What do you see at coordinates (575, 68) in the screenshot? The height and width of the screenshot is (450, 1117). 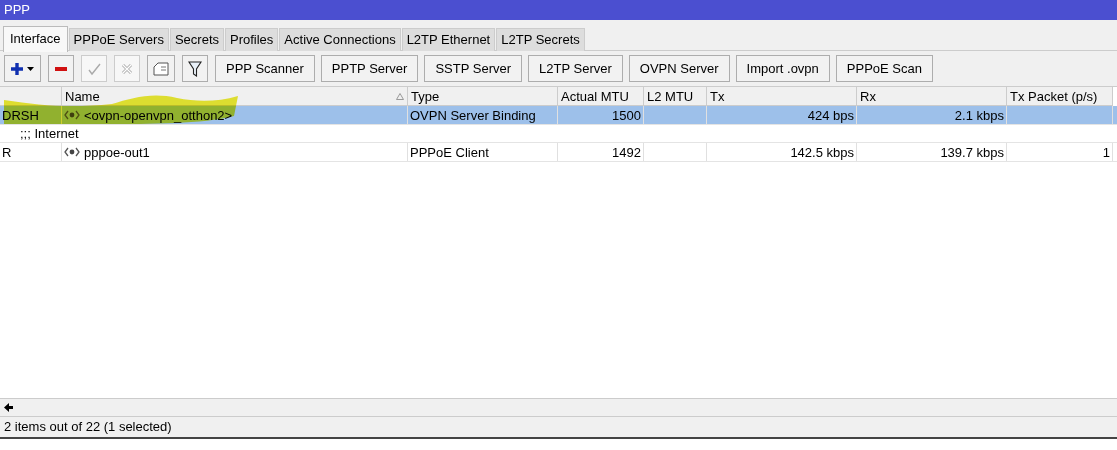 I see `toolbar-button: L2TP Server` at bounding box center [575, 68].